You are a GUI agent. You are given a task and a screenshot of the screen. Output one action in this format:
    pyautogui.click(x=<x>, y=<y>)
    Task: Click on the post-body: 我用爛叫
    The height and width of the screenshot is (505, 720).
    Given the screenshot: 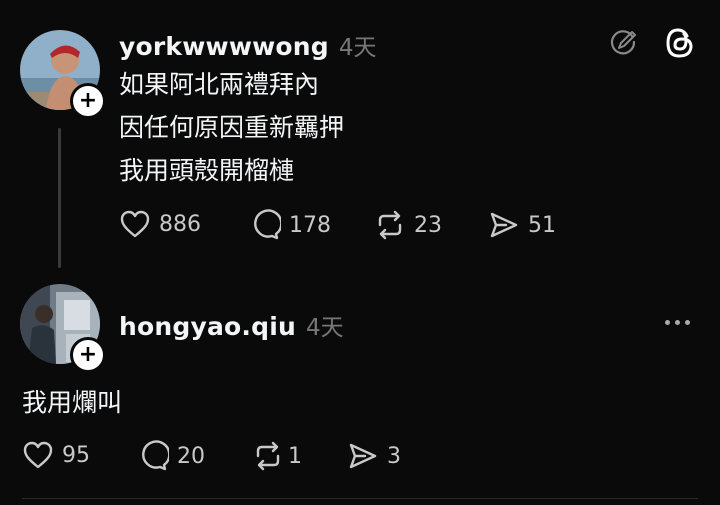 What is the action you would take?
    pyautogui.click(x=72, y=402)
    